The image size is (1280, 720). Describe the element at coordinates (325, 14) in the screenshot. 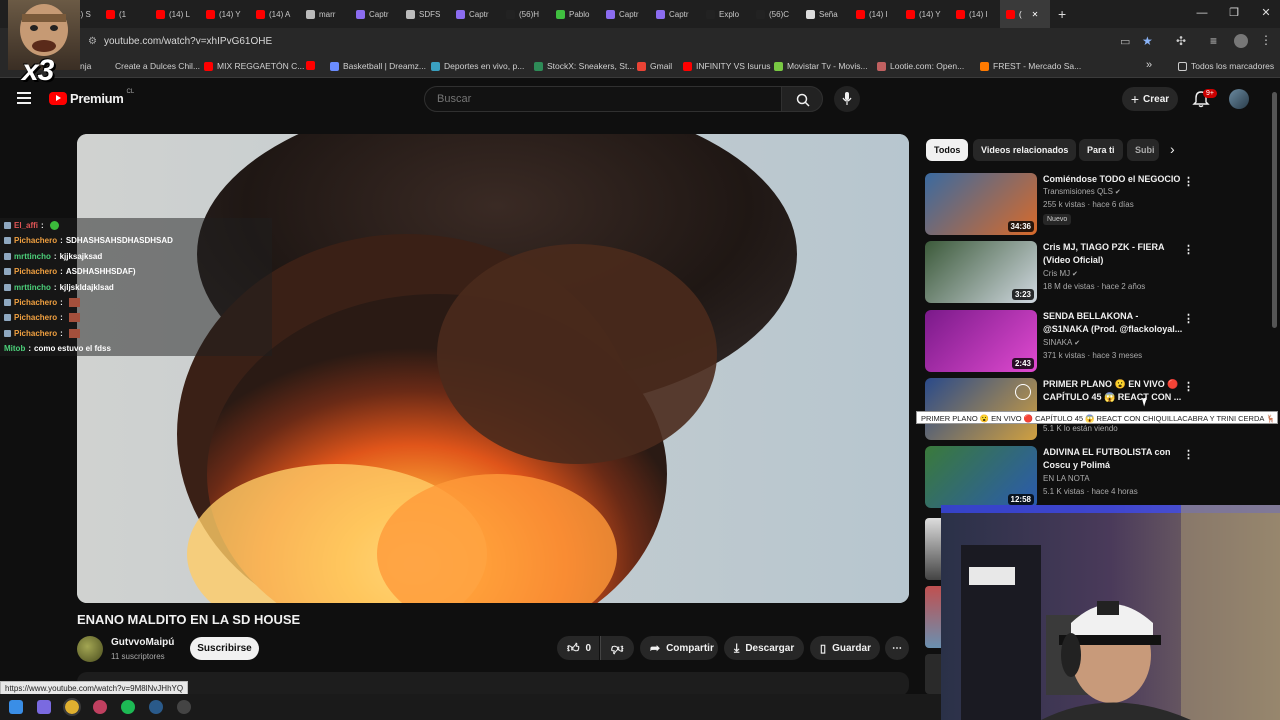

I see `browser-tab: marr` at that location.